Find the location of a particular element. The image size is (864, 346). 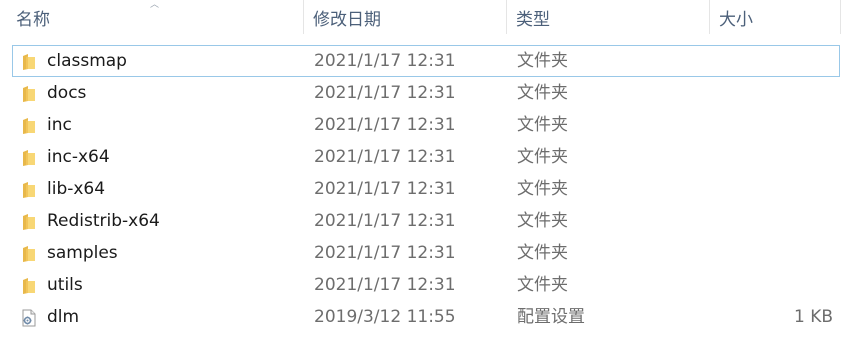

column-header-type: 类型 is located at coordinates (608, 17).